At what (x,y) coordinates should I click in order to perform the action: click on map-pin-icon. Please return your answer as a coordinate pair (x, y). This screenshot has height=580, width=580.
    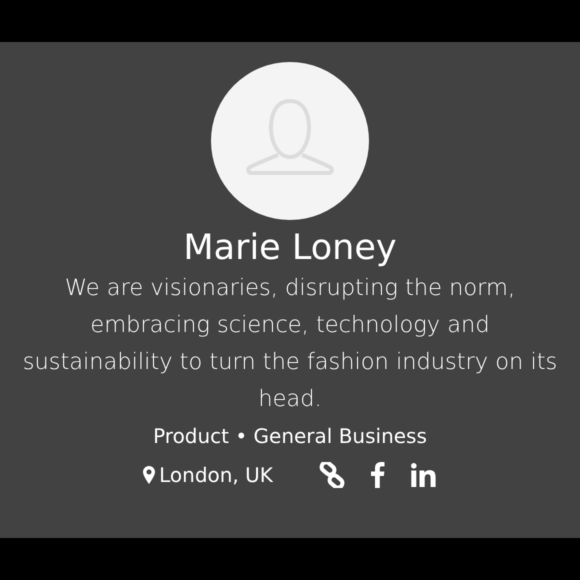
    Looking at the image, I should click on (149, 475).